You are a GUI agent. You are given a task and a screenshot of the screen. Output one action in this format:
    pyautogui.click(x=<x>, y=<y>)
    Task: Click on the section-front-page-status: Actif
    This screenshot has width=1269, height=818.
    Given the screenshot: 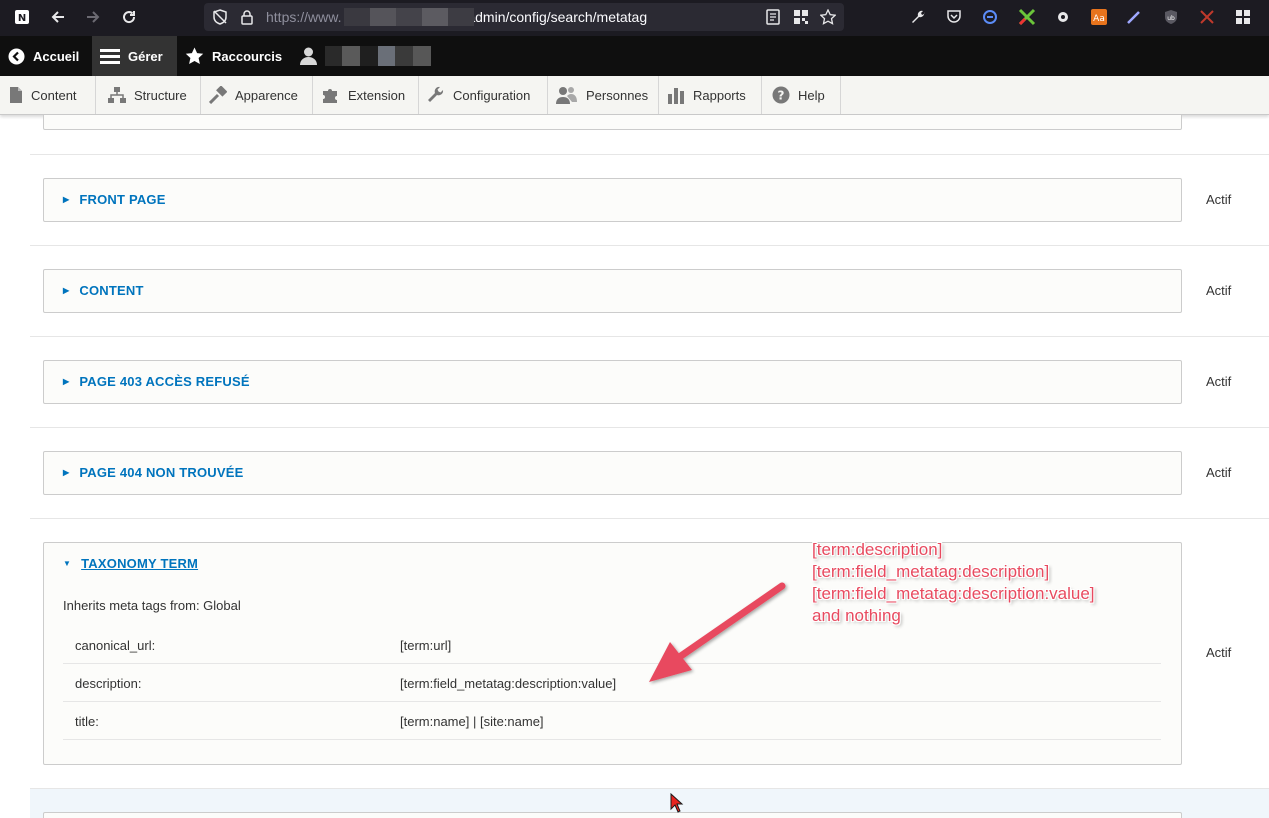 What is the action you would take?
    pyautogui.click(x=1219, y=199)
    